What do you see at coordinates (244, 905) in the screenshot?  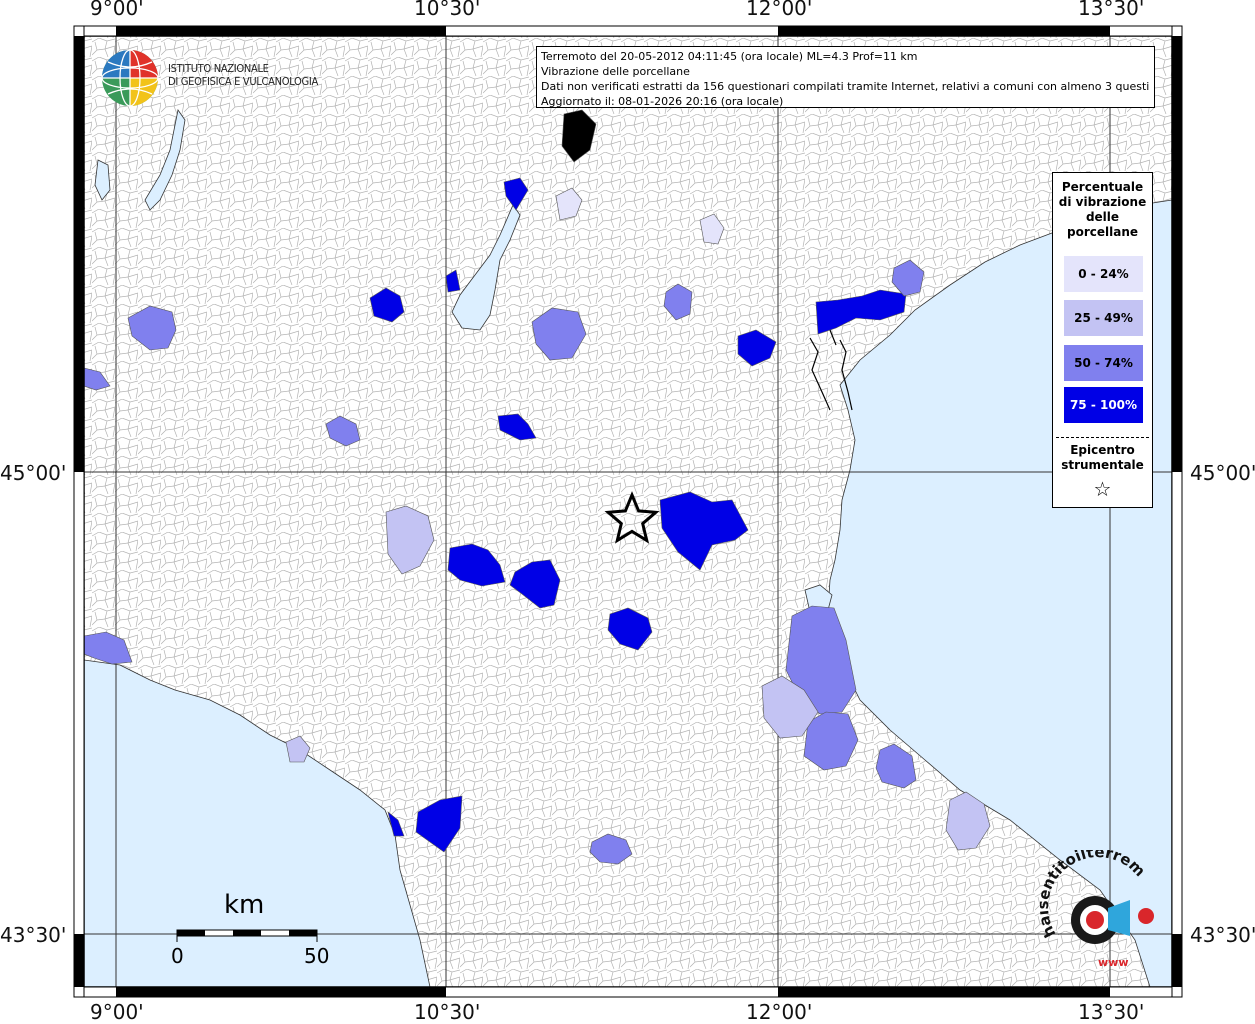 I see `scale-unit: km` at bounding box center [244, 905].